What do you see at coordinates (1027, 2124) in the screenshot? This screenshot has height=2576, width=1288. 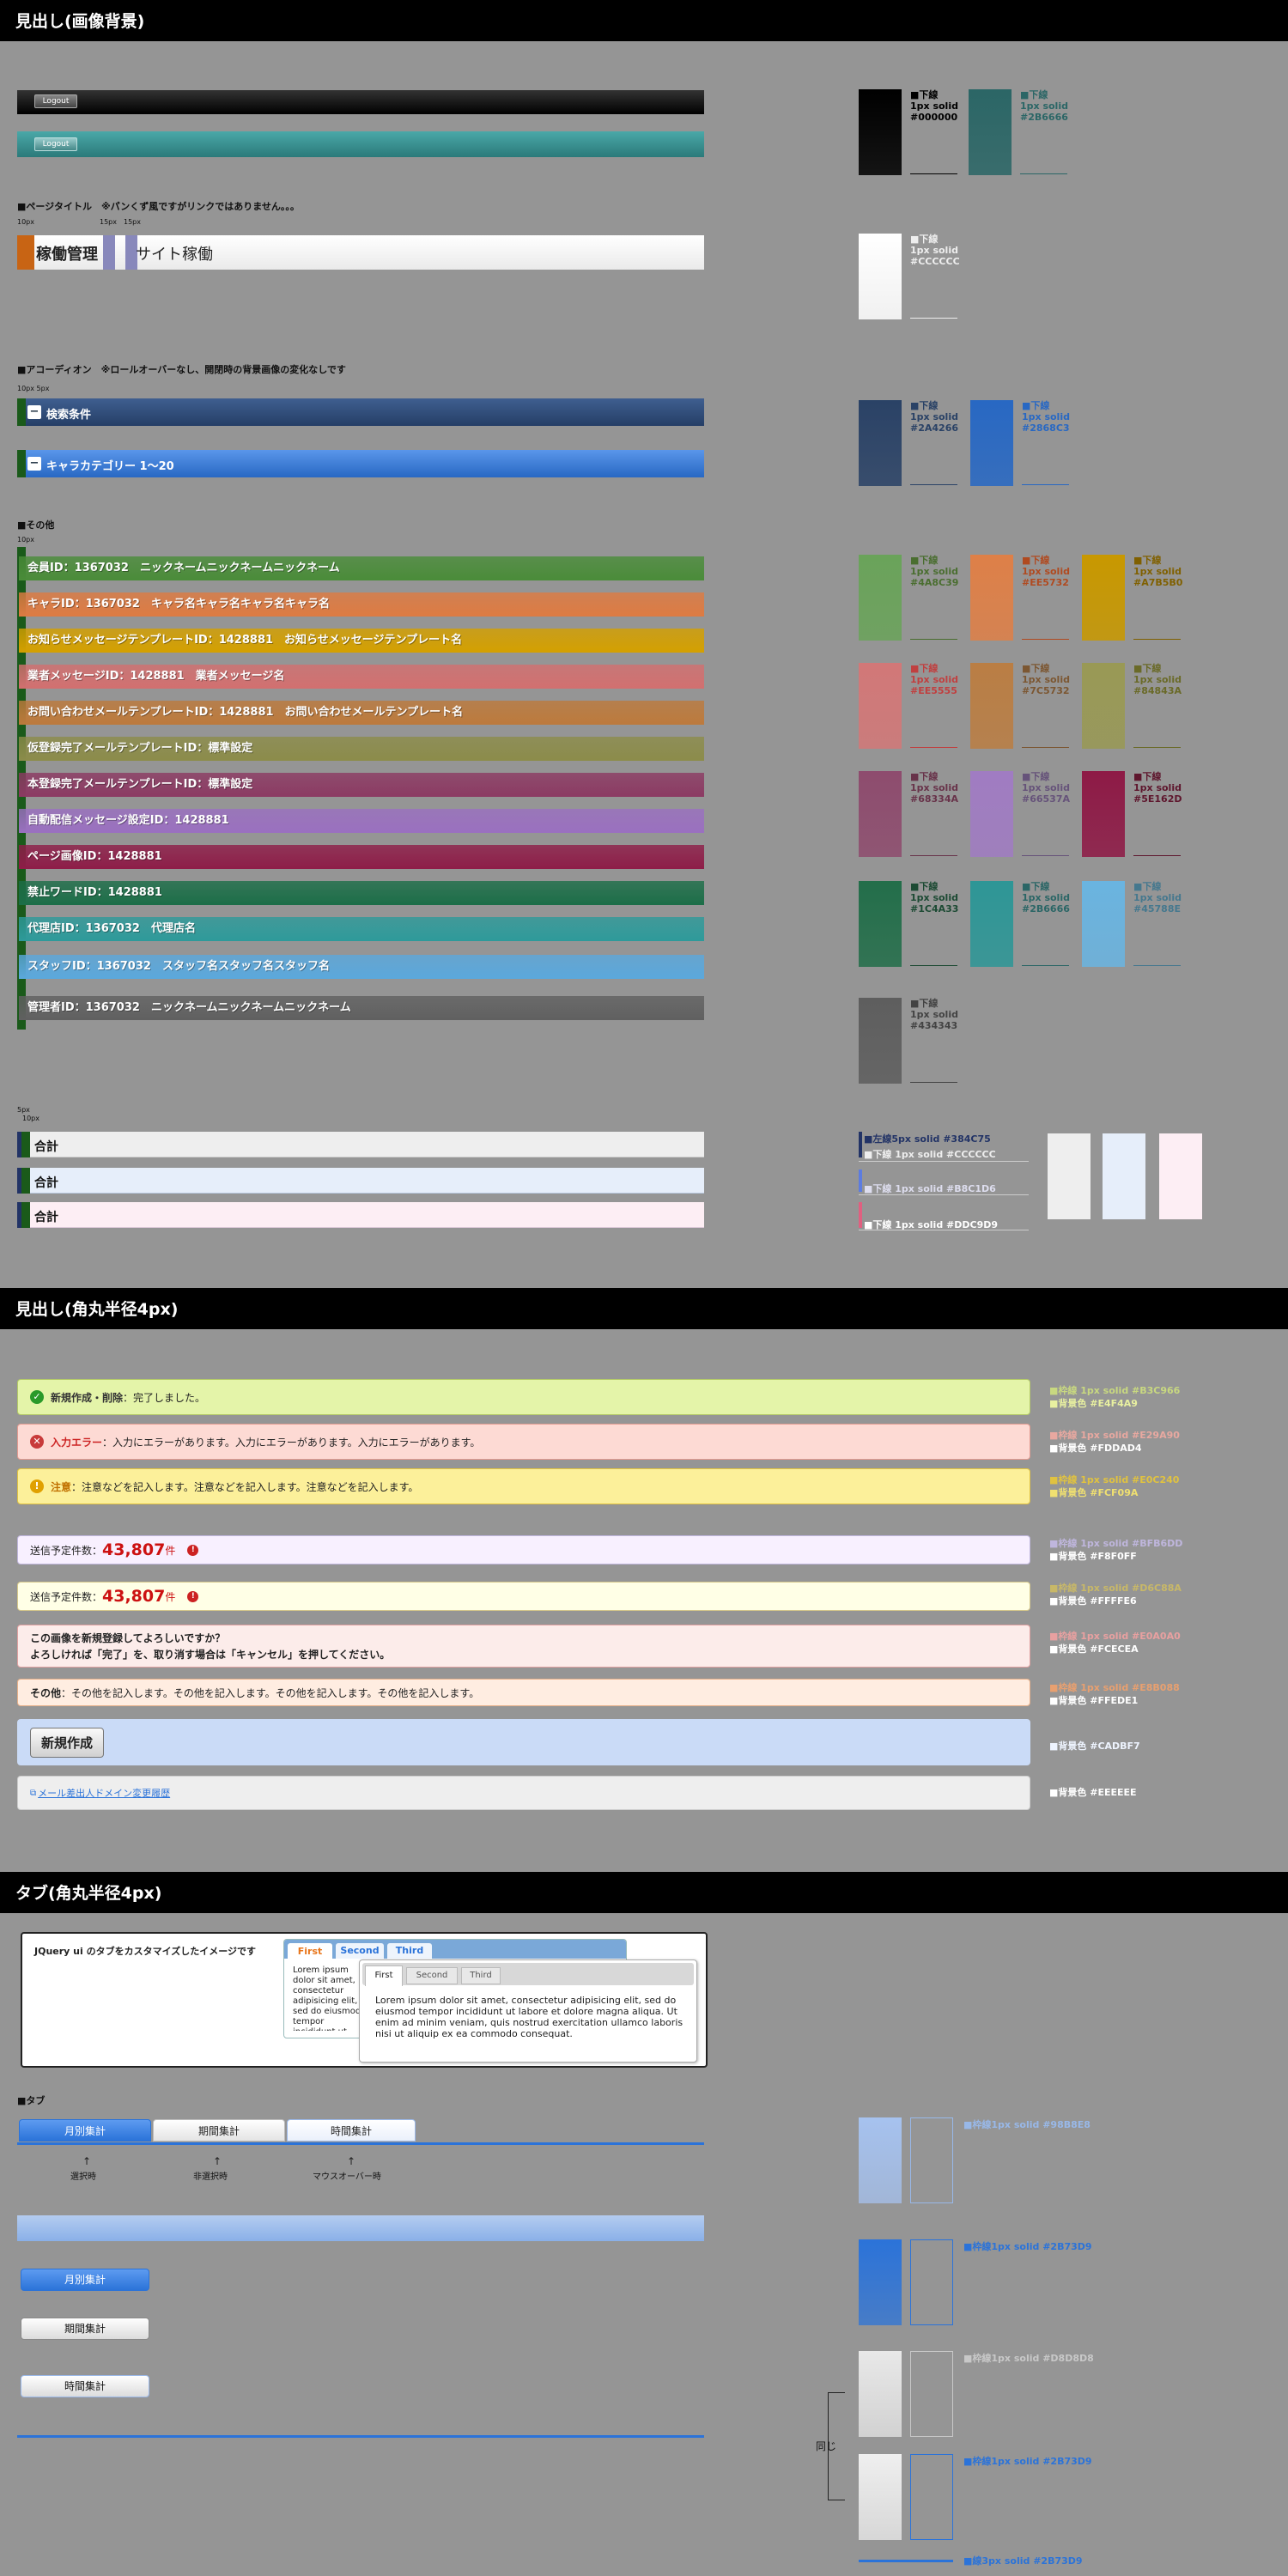 I see `tab-legend-text: ■枠線1px solid #98B8E8` at bounding box center [1027, 2124].